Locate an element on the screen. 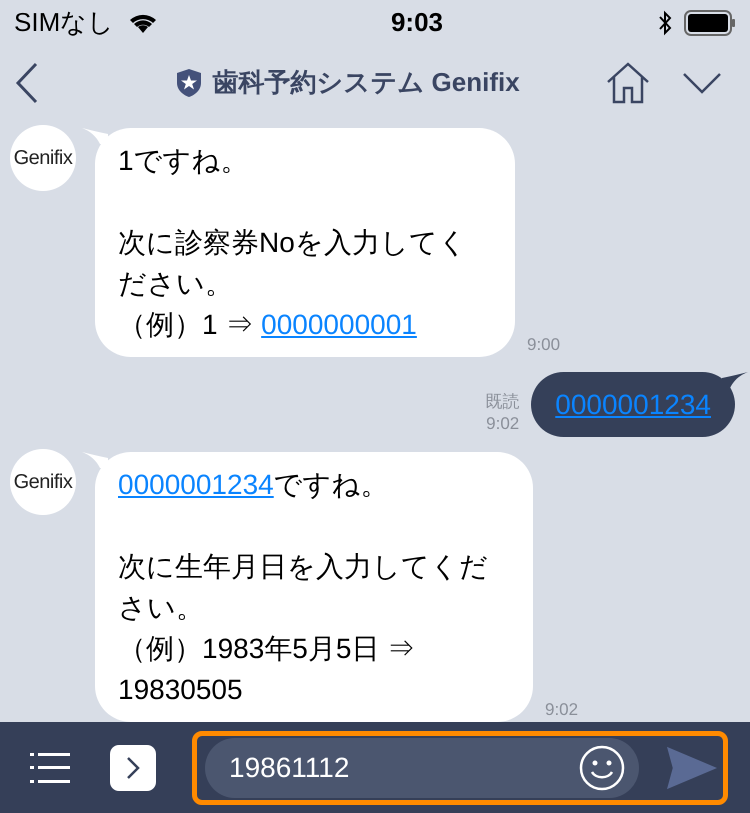 This screenshot has width=750, height=813. shield-star-icon is located at coordinates (189, 83).